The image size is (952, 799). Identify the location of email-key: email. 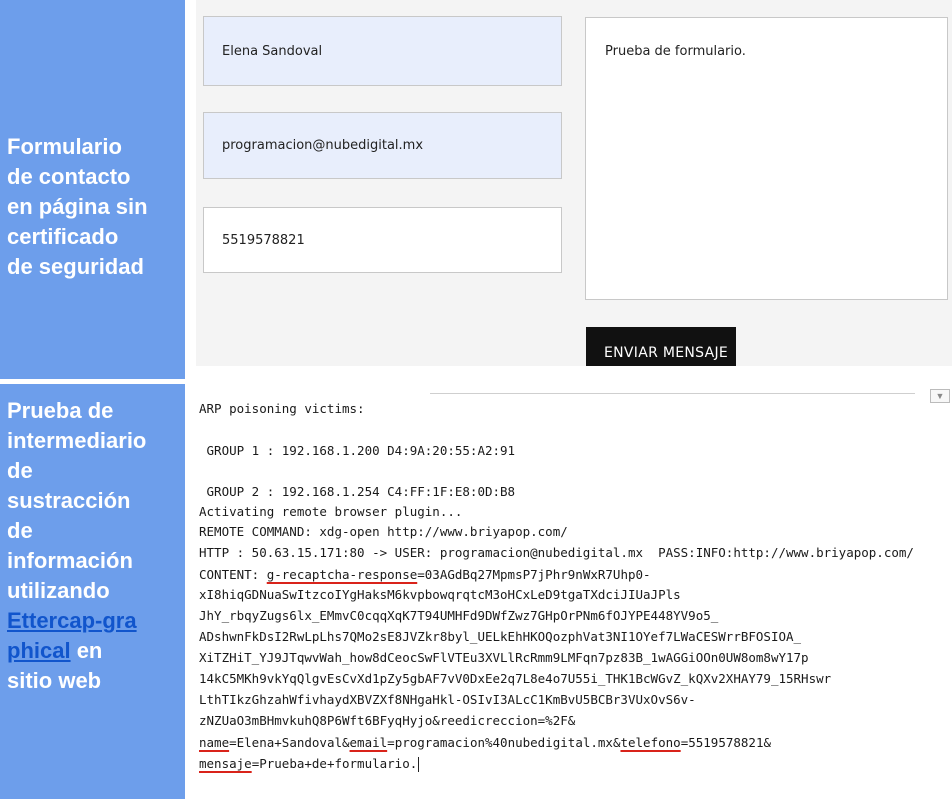
(368, 742).